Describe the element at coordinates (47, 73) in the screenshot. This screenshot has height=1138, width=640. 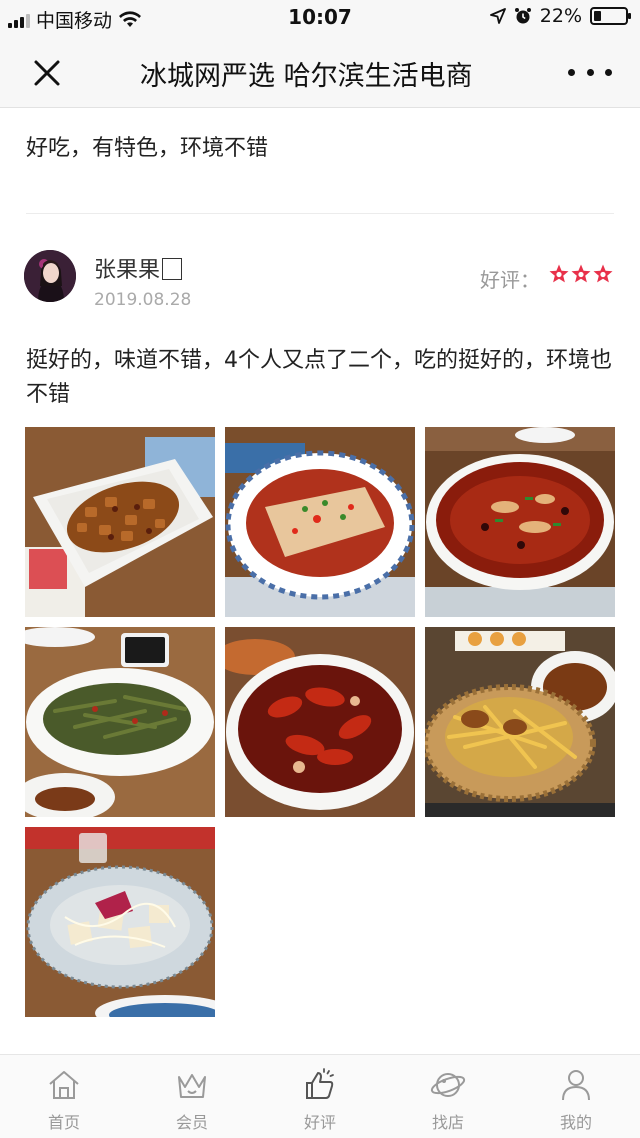
I see `close-icon` at that location.